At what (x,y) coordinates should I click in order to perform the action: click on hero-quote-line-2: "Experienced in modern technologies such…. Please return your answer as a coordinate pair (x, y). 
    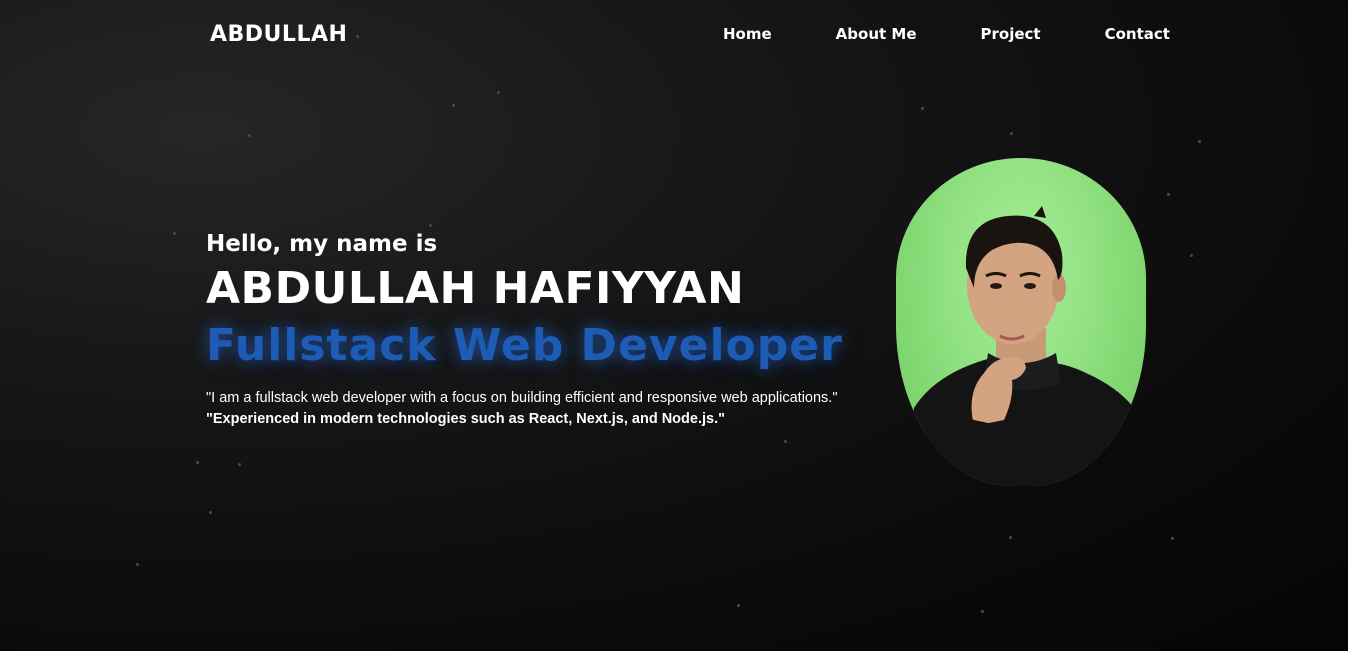
    Looking at the image, I should click on (465, 419).